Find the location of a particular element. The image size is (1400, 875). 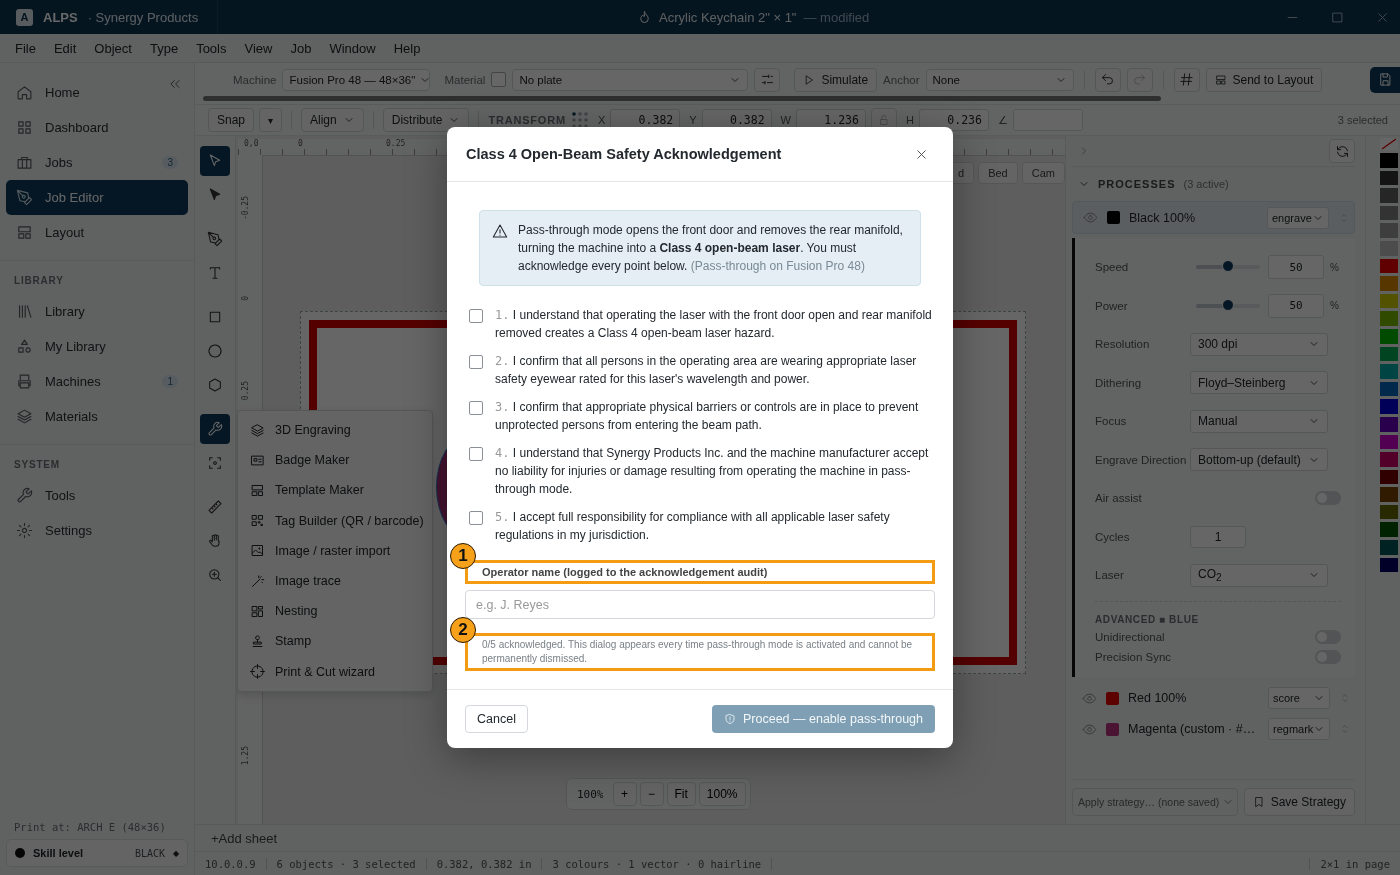

menu-item: Template Maker is located at coordinates (335, 490).